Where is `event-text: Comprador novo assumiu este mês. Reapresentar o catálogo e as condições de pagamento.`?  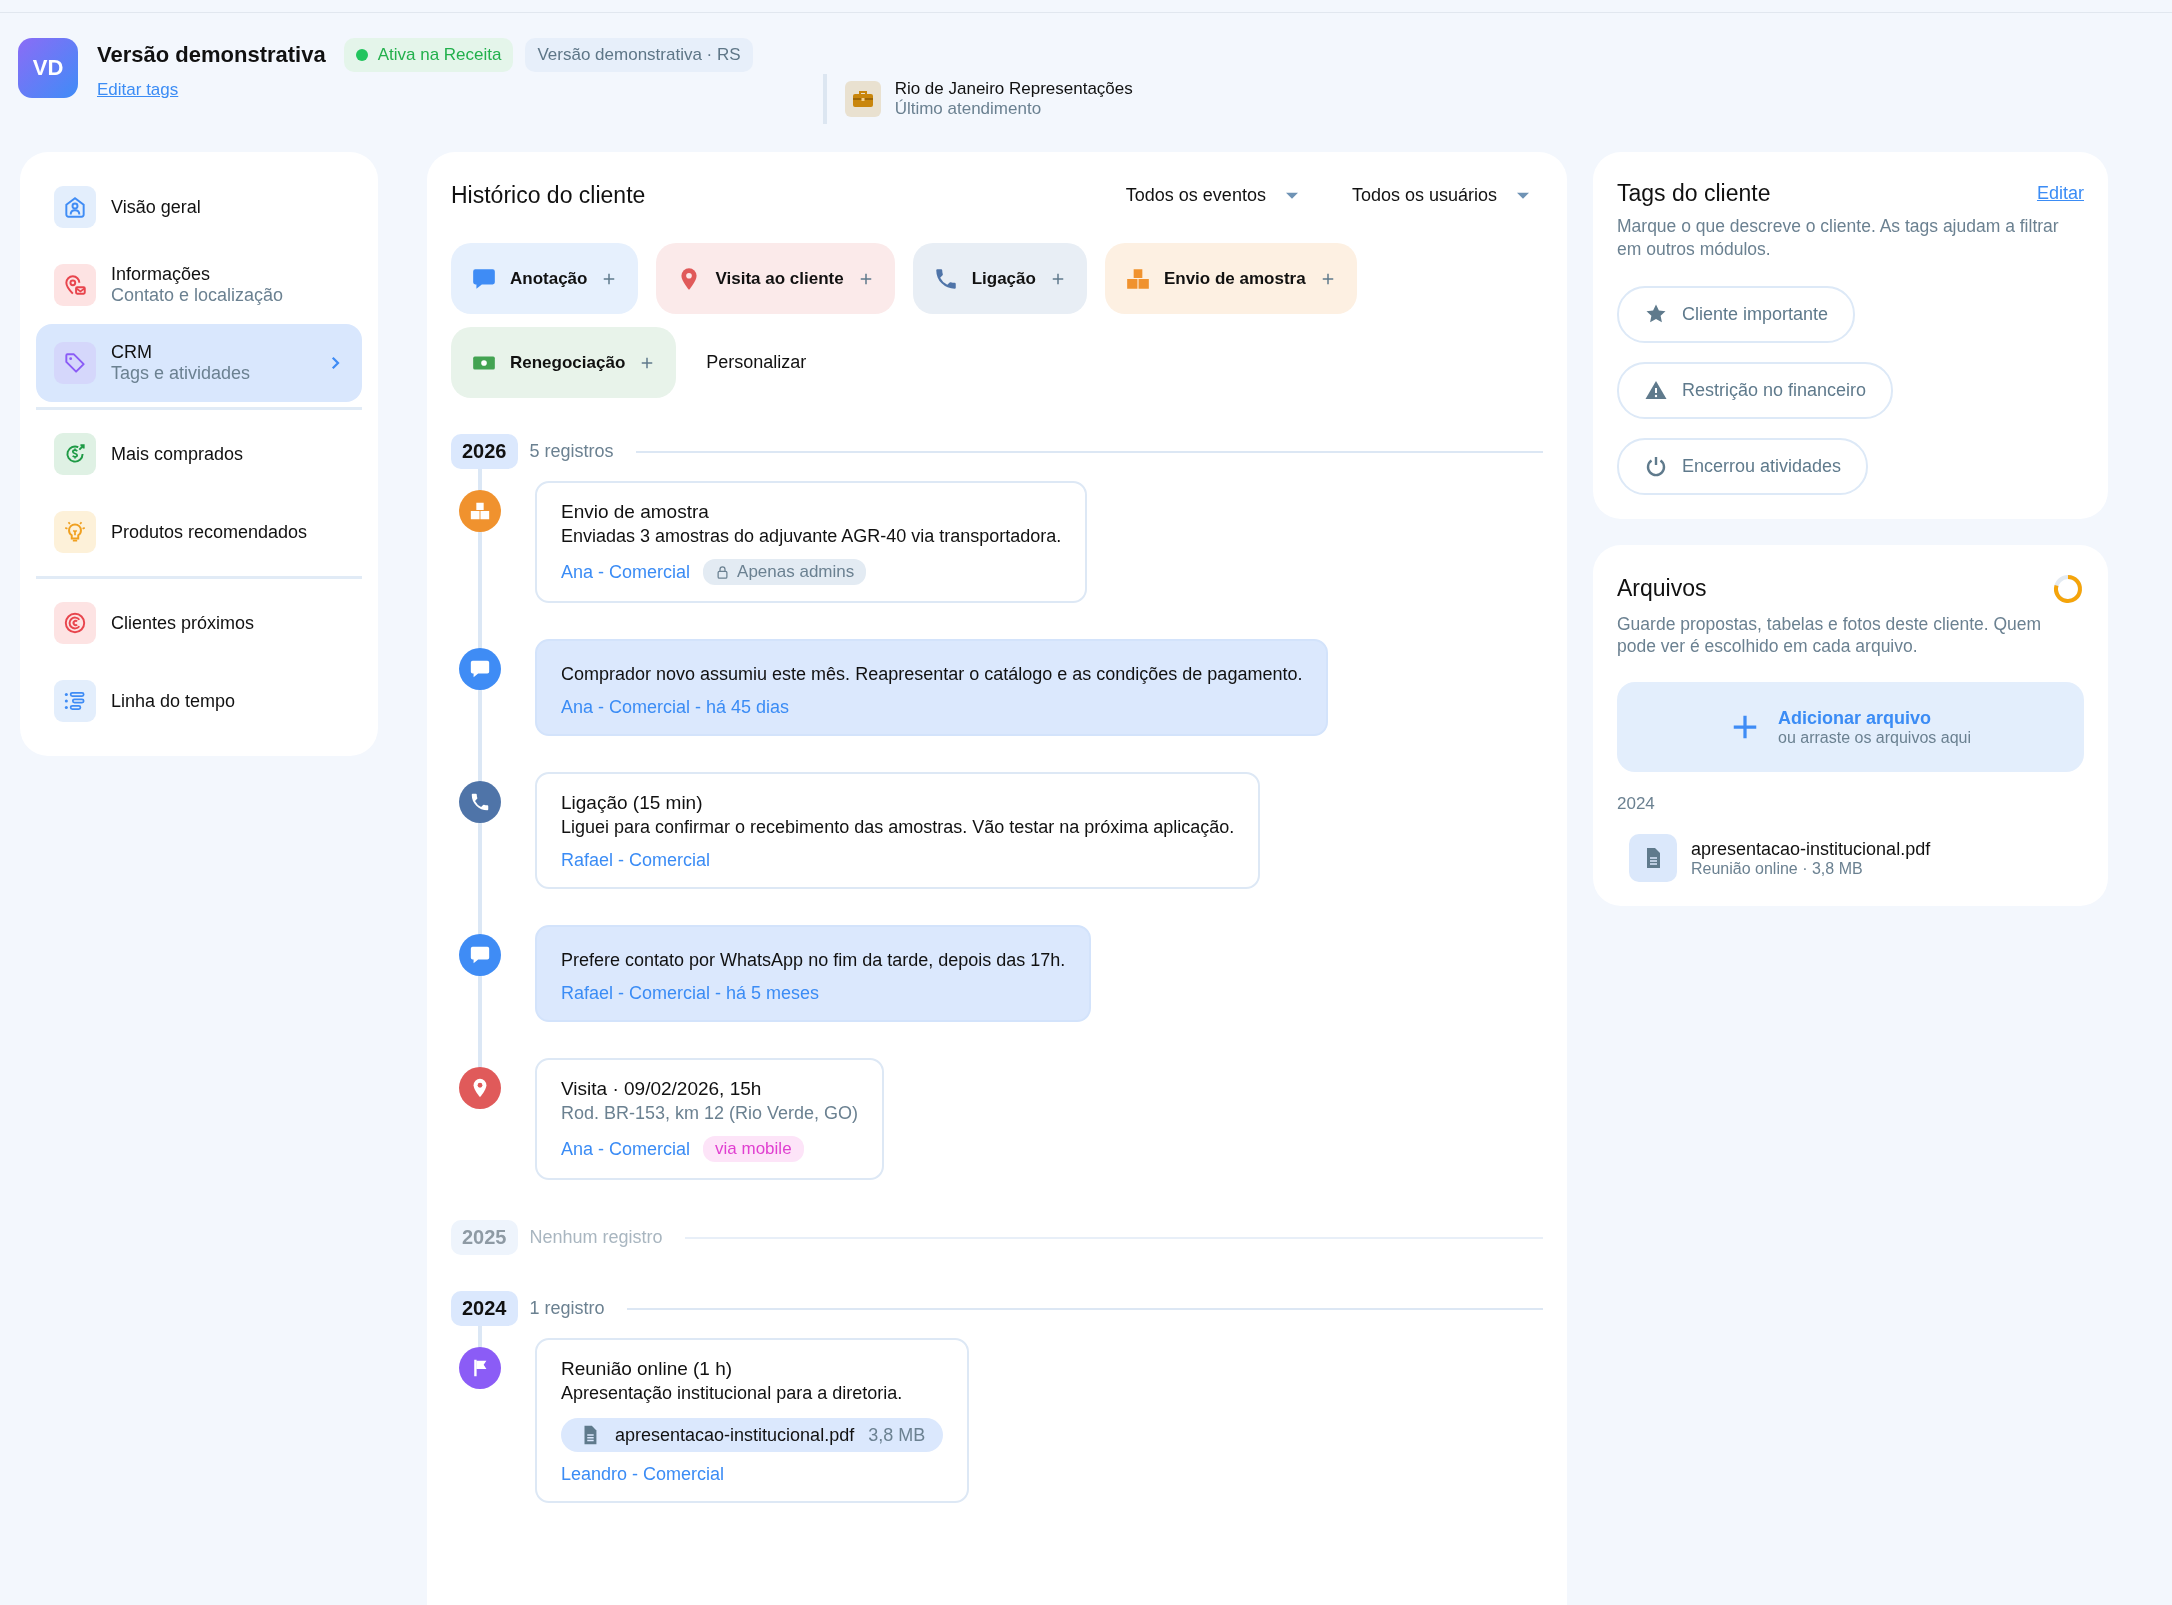
event-text: Comprador novo assumiu este mês. Reapresentar o catálogo e as condições de pagamento. is located at coordinates (932, 674).